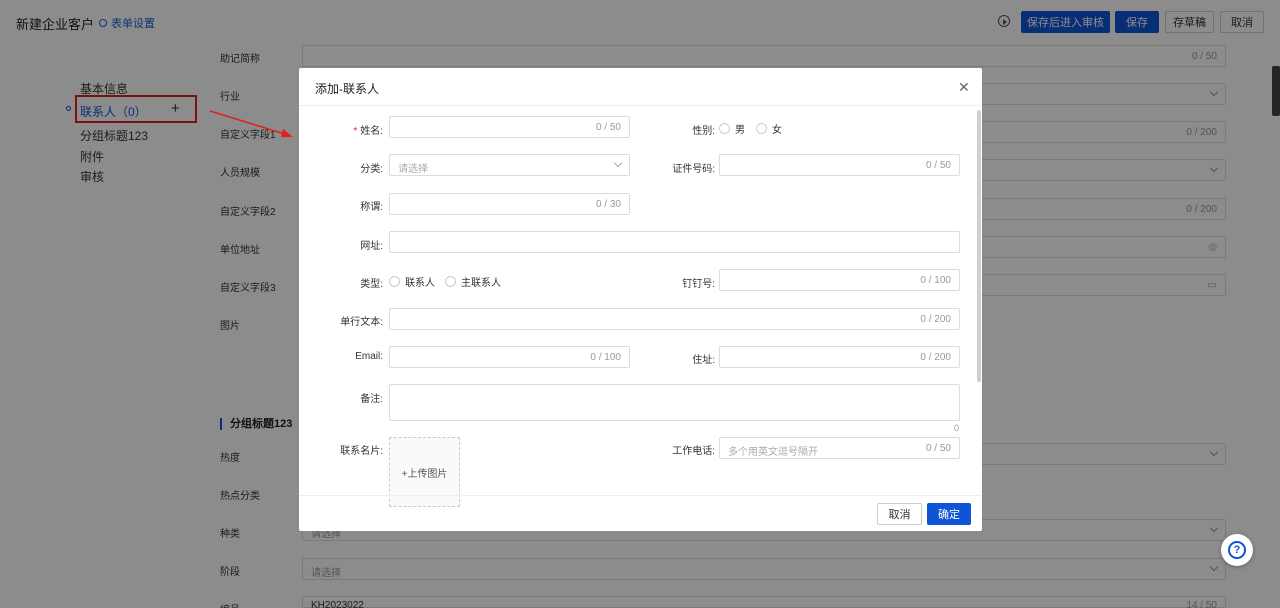 The image size is (1280, 608). I want to click on website-label: 网址:, so click(371, 246).